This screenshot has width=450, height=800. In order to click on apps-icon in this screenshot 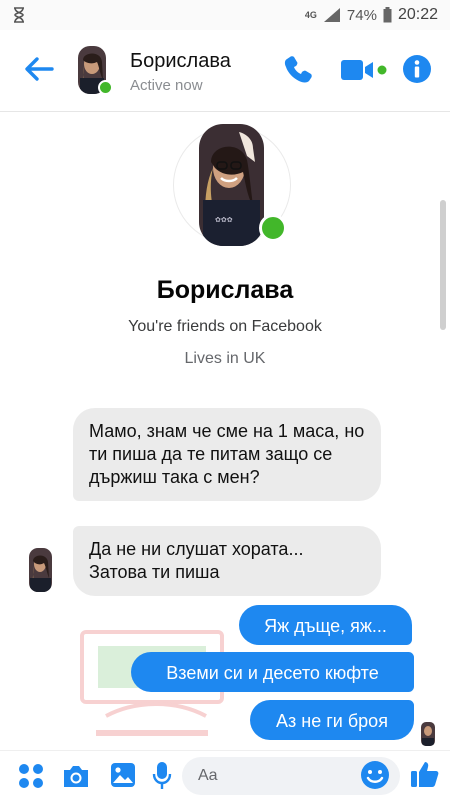, I will do `click(31, 776)`.